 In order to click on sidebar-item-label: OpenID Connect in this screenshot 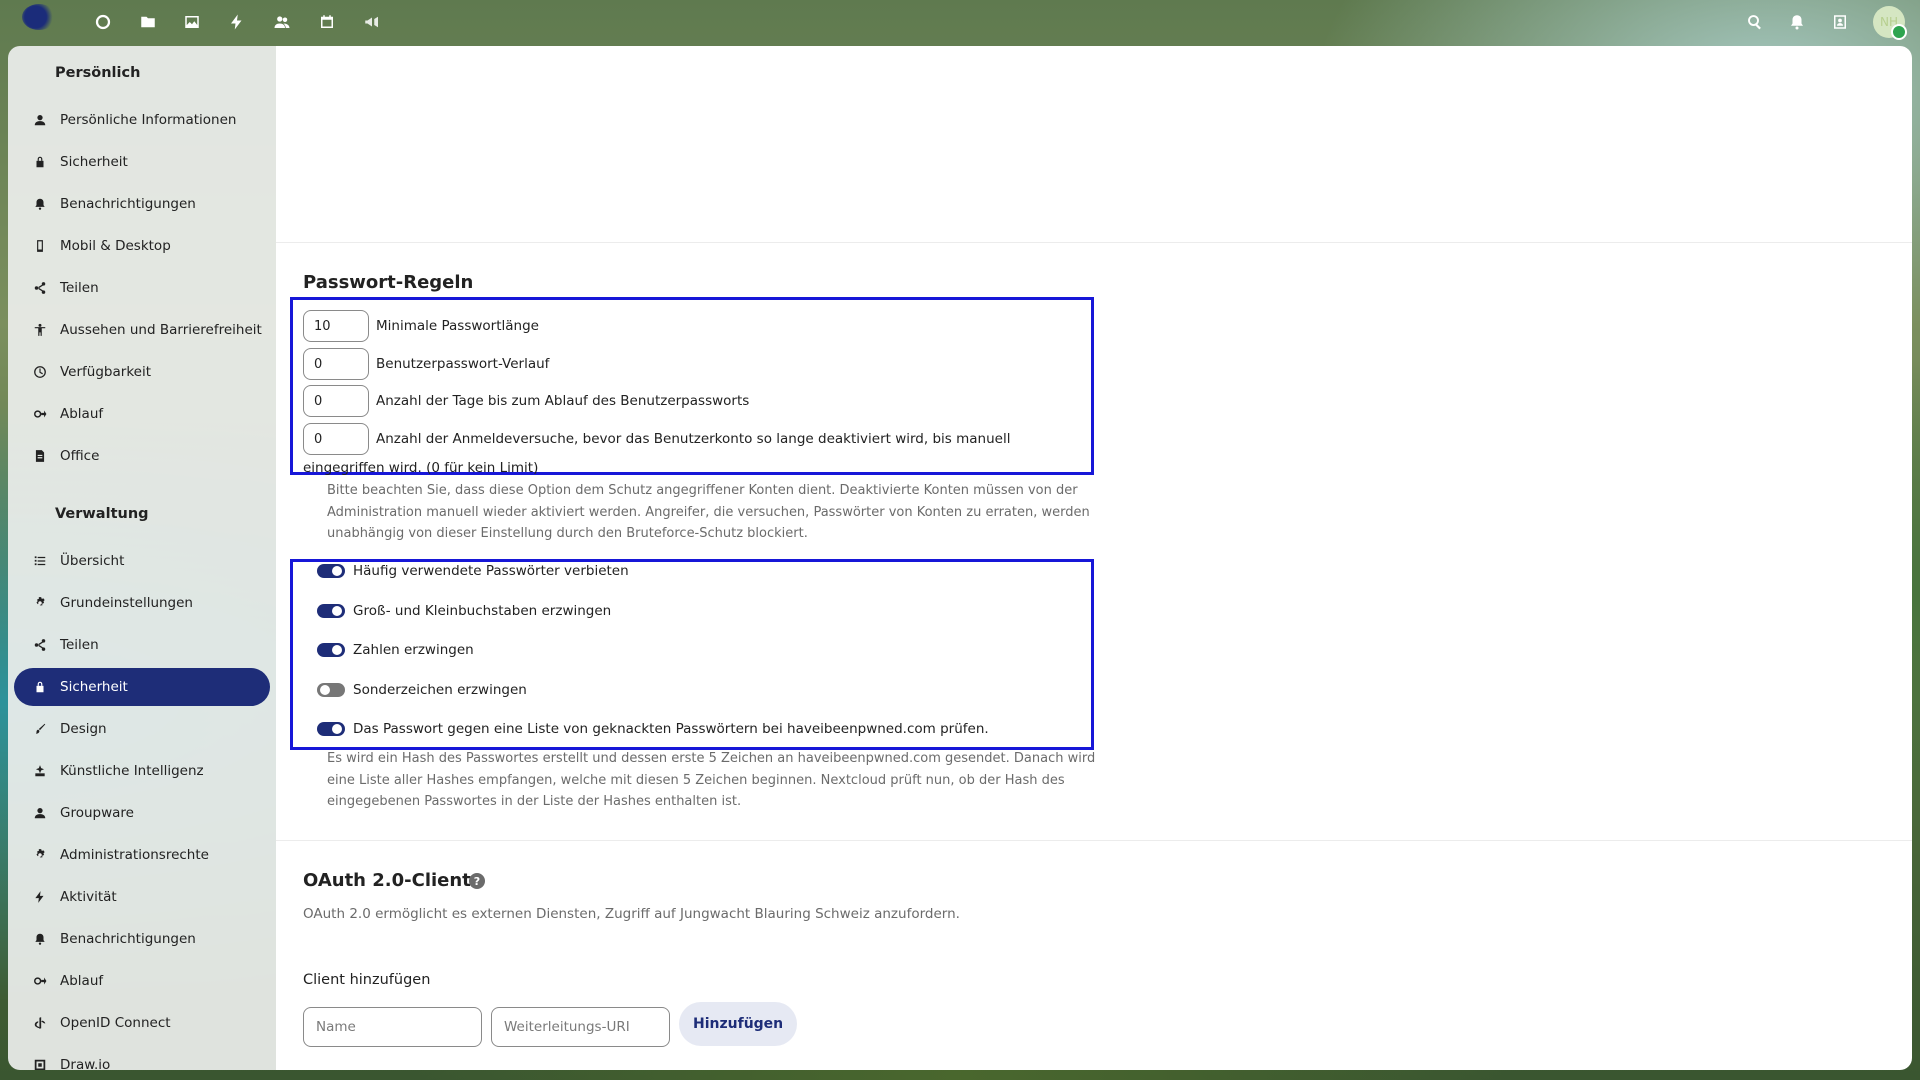, I will do `click(115, 1023)`.